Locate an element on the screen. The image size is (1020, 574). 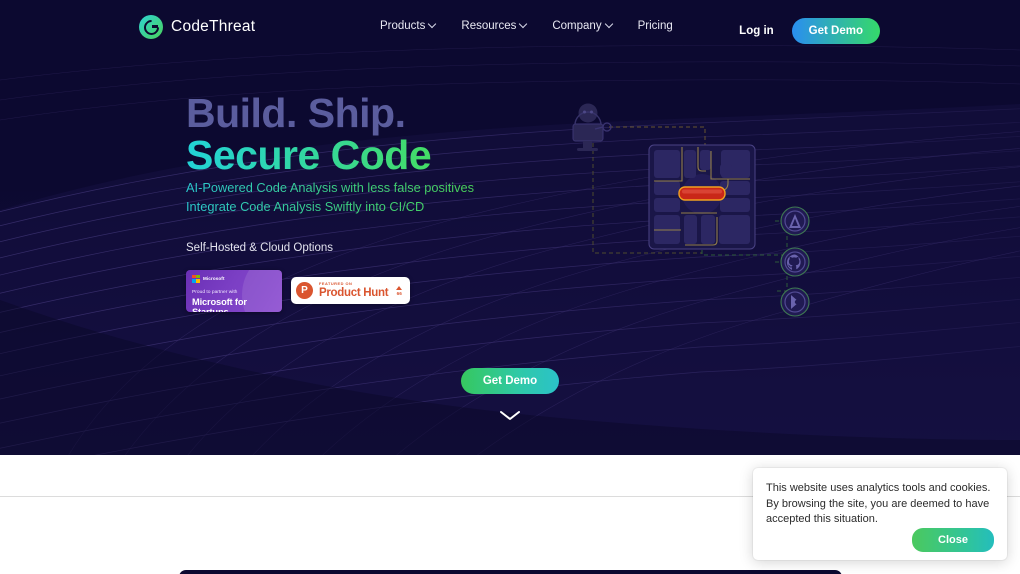
github-icon is located at coordinates (795, 262).